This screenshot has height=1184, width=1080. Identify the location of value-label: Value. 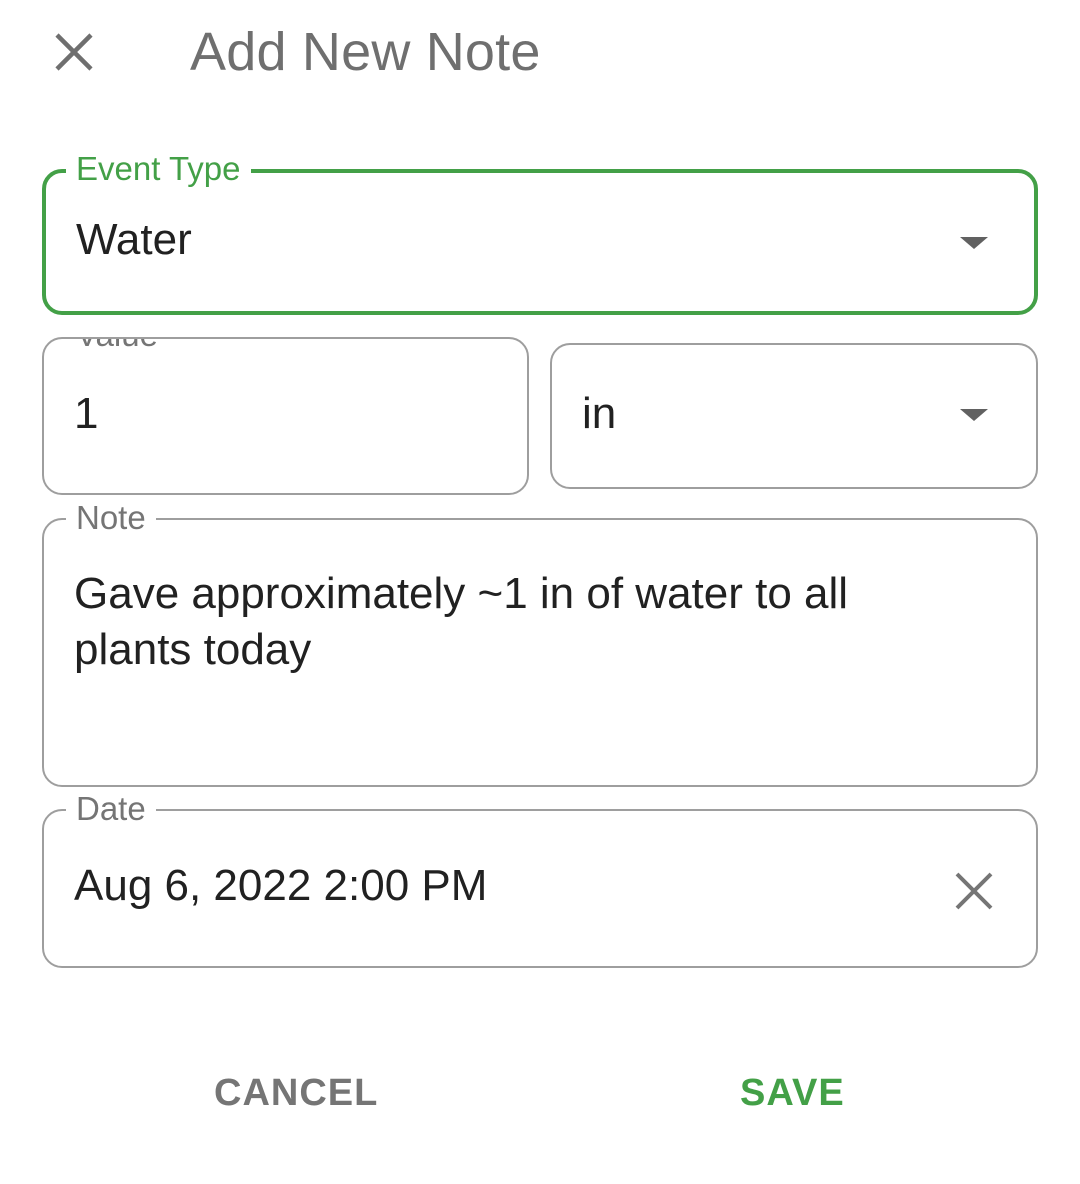
(117, 347).